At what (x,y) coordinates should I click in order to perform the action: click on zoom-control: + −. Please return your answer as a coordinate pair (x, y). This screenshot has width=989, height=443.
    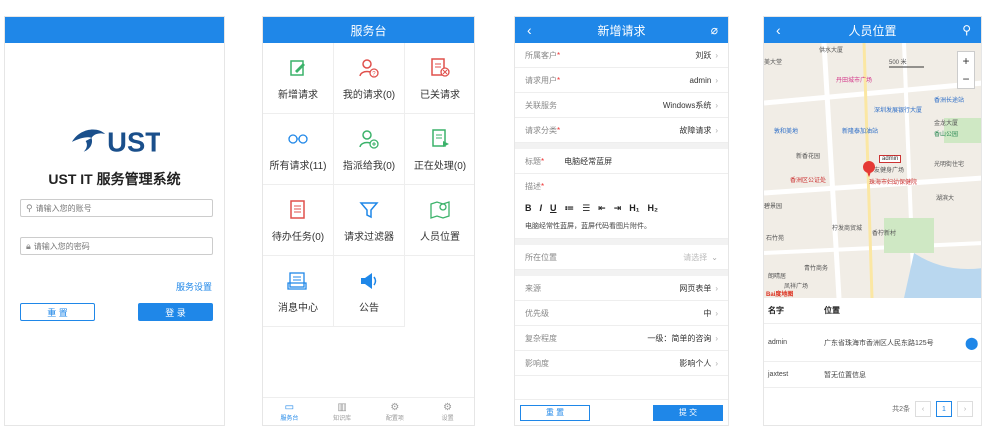
    Looking at the image, I should click on (966, 70).